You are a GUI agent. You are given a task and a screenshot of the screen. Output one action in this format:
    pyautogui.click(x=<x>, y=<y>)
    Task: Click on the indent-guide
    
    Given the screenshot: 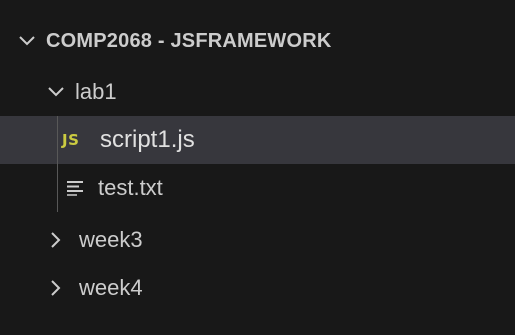 What is the action you would take?
    pyautogui.click(x=57, y=164)
    